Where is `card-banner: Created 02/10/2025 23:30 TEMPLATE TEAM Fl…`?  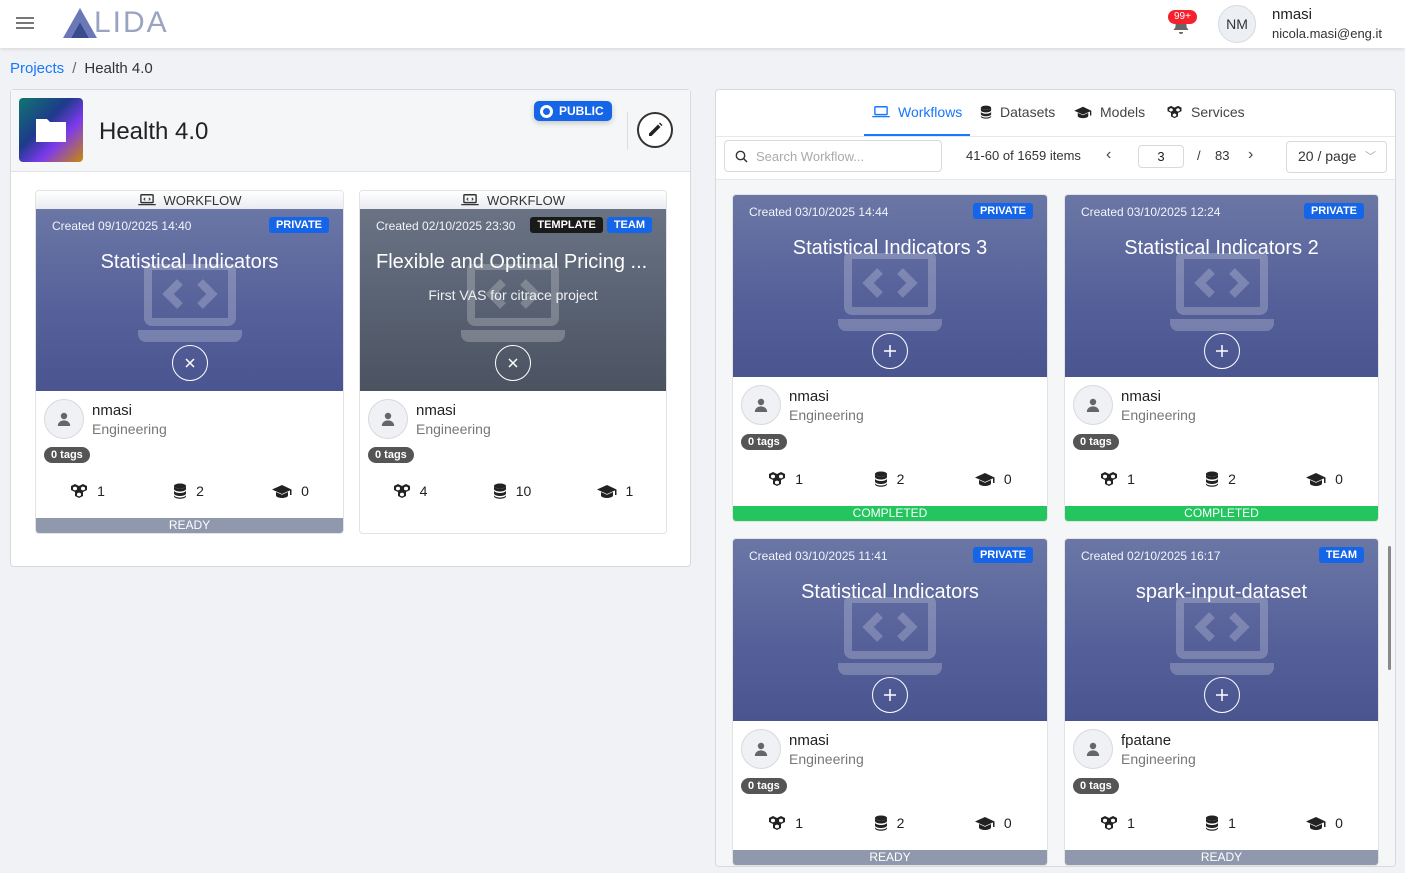
card-banner: Created 02/10/2025 23:30 TEMPLATE TEAM Fl… is located at coordinates (513, 300).